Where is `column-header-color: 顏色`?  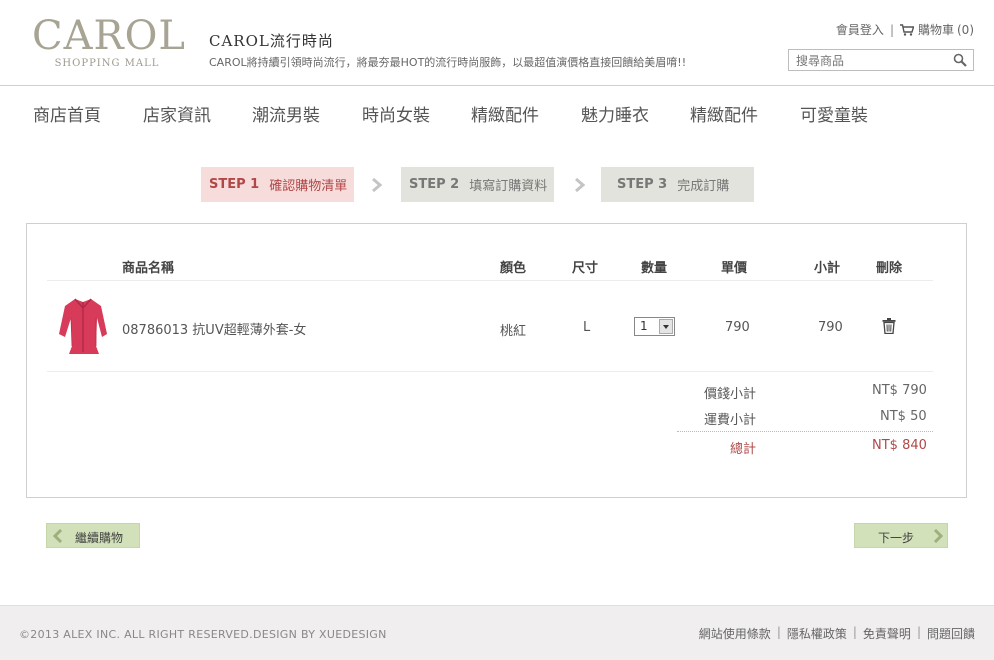
column-header-color: 顏色 is located at coordinates (513, 268).